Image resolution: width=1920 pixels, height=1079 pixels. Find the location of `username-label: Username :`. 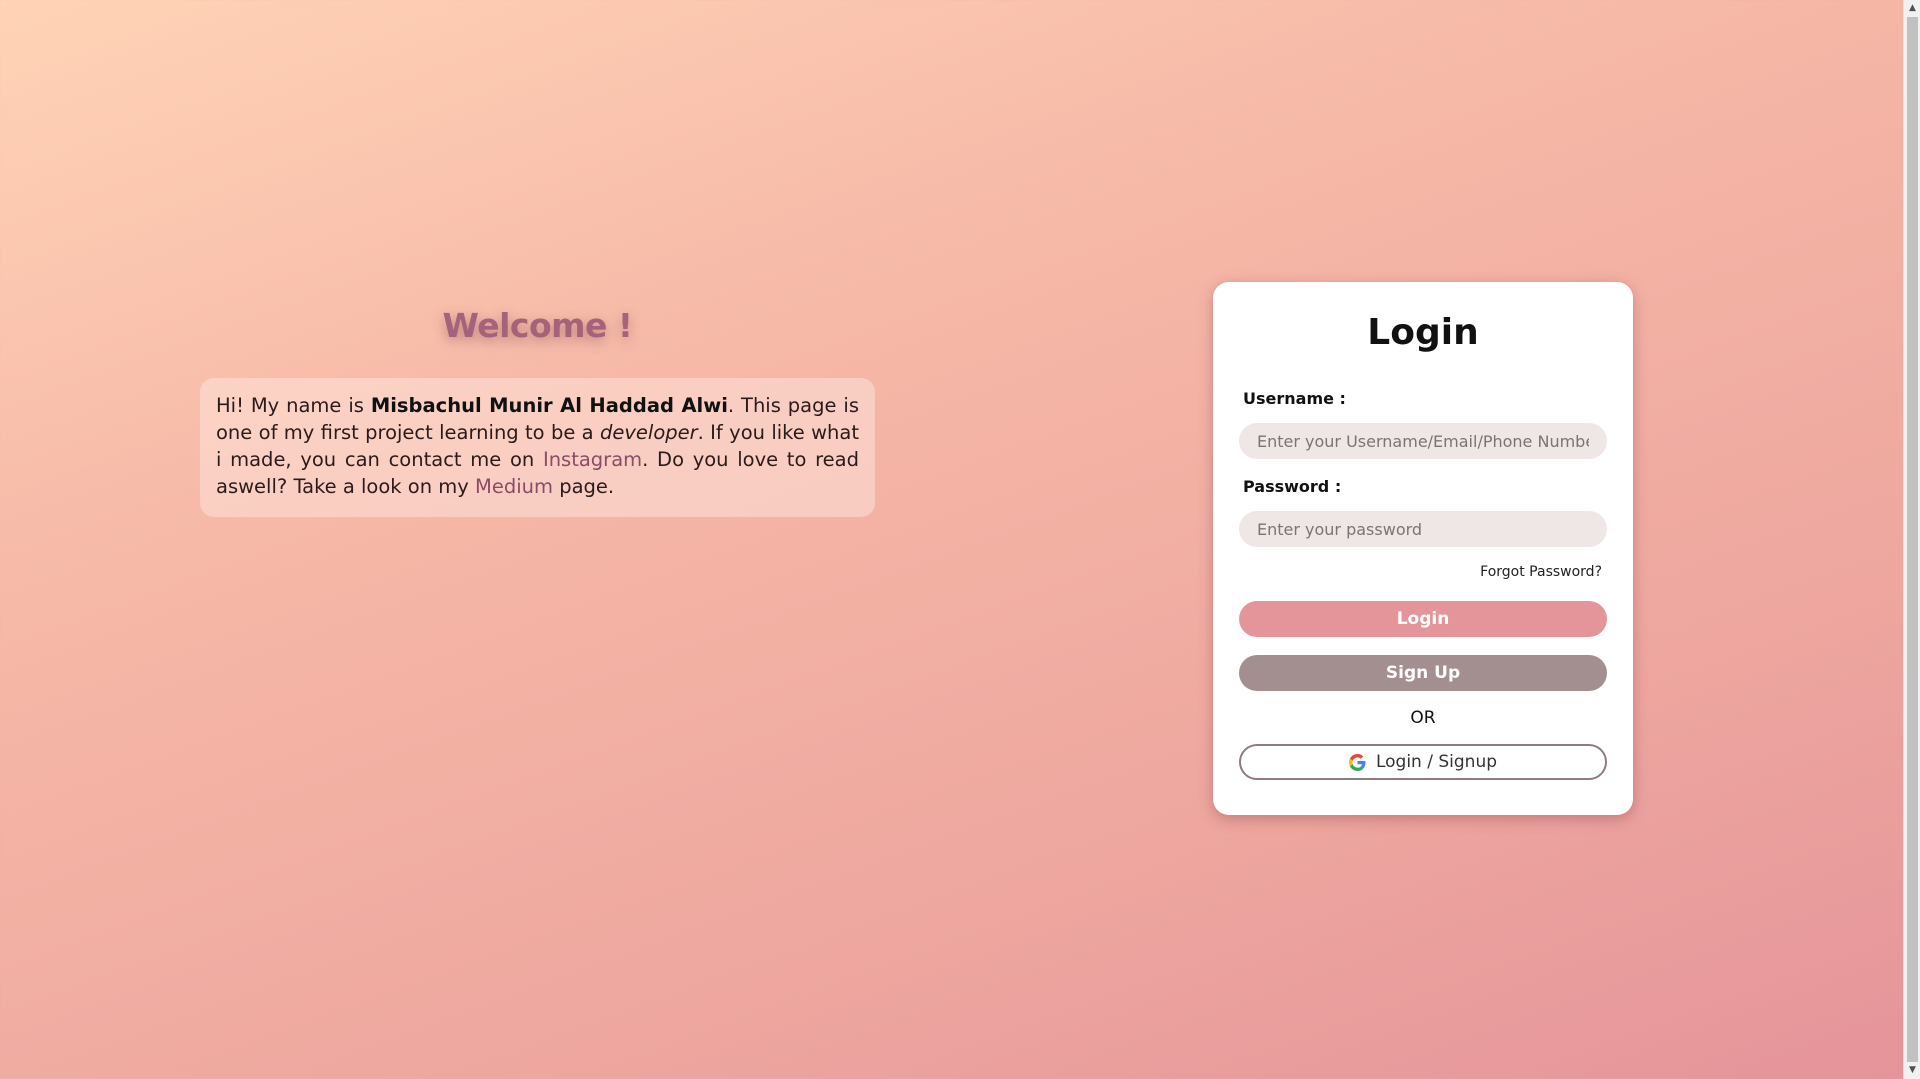

username-label: Username : is located at coordinates (1294, 398).